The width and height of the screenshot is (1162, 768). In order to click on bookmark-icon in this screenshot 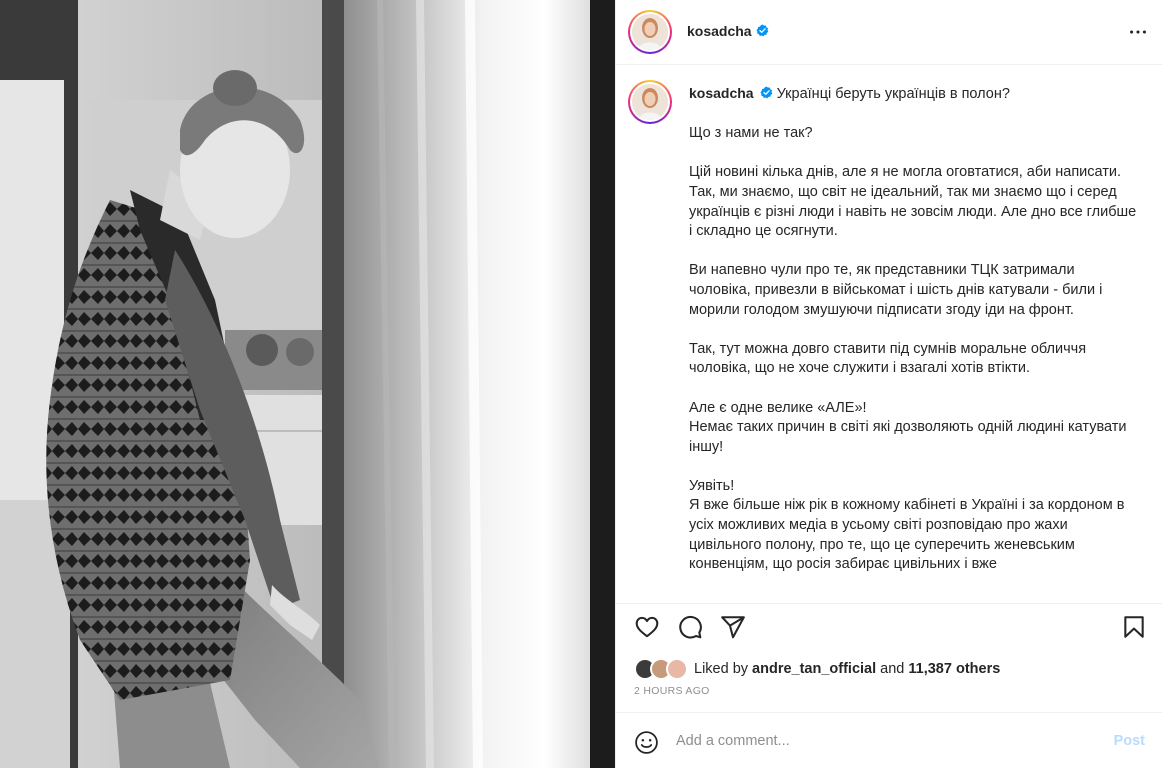, I will do `click(1134, 627)`.